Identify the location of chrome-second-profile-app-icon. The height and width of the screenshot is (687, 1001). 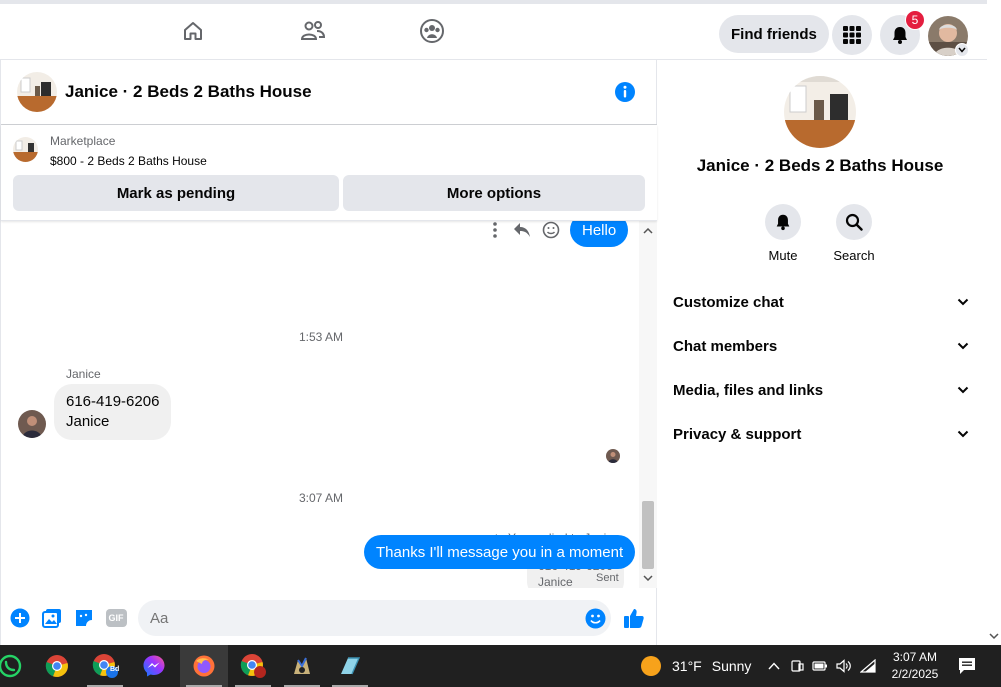
(253, 666).